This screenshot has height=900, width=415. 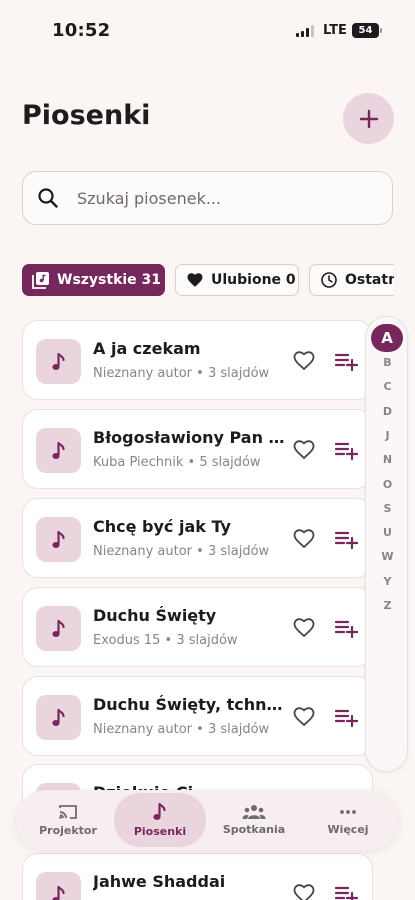 What do you see at coordinates (387, 411) in the screenshot?
I see `alphabet-letter: D` at bounding box center [387, 411].